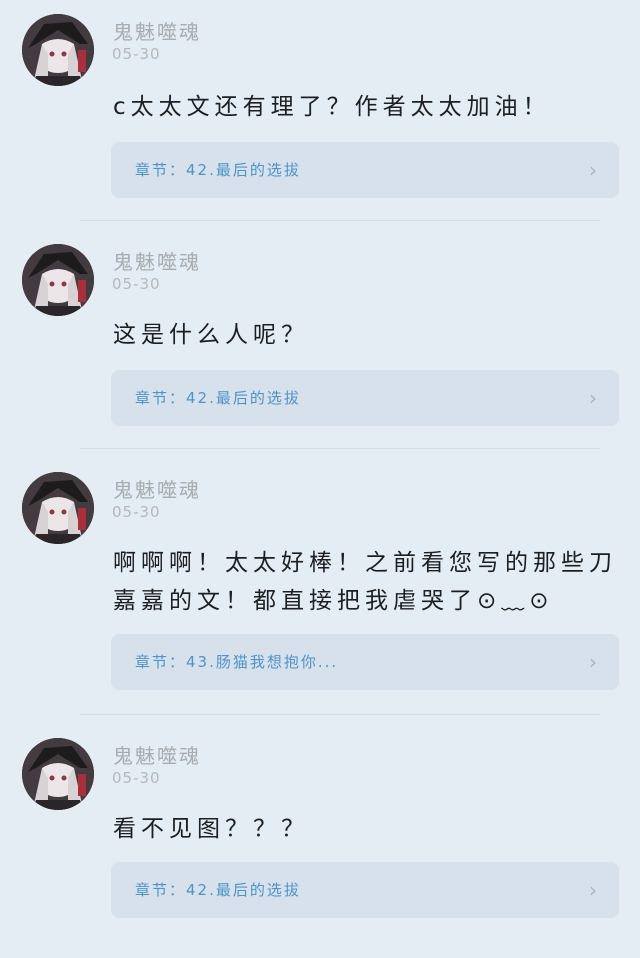 This screenshot has height=958, width=640. Describe the element at coordinates (332, 107) in the screenshot. I see `comment-text: c太太文还有理了？作者太太加油！` at that location.